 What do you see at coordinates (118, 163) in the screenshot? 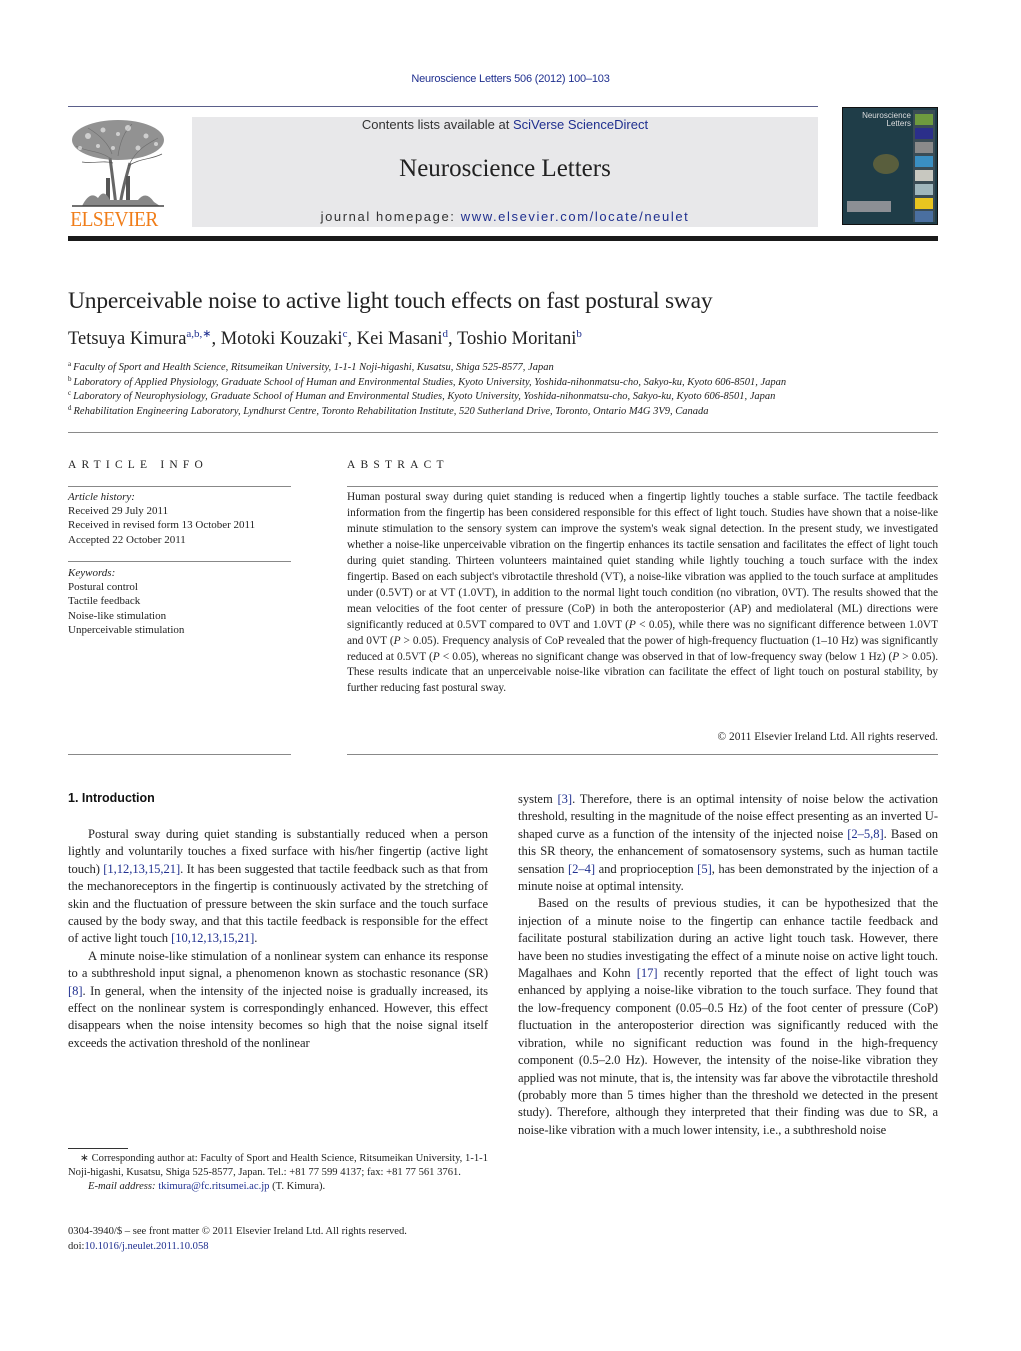
I see `elsevier-tree-icon` at bounding box center [118, 163].